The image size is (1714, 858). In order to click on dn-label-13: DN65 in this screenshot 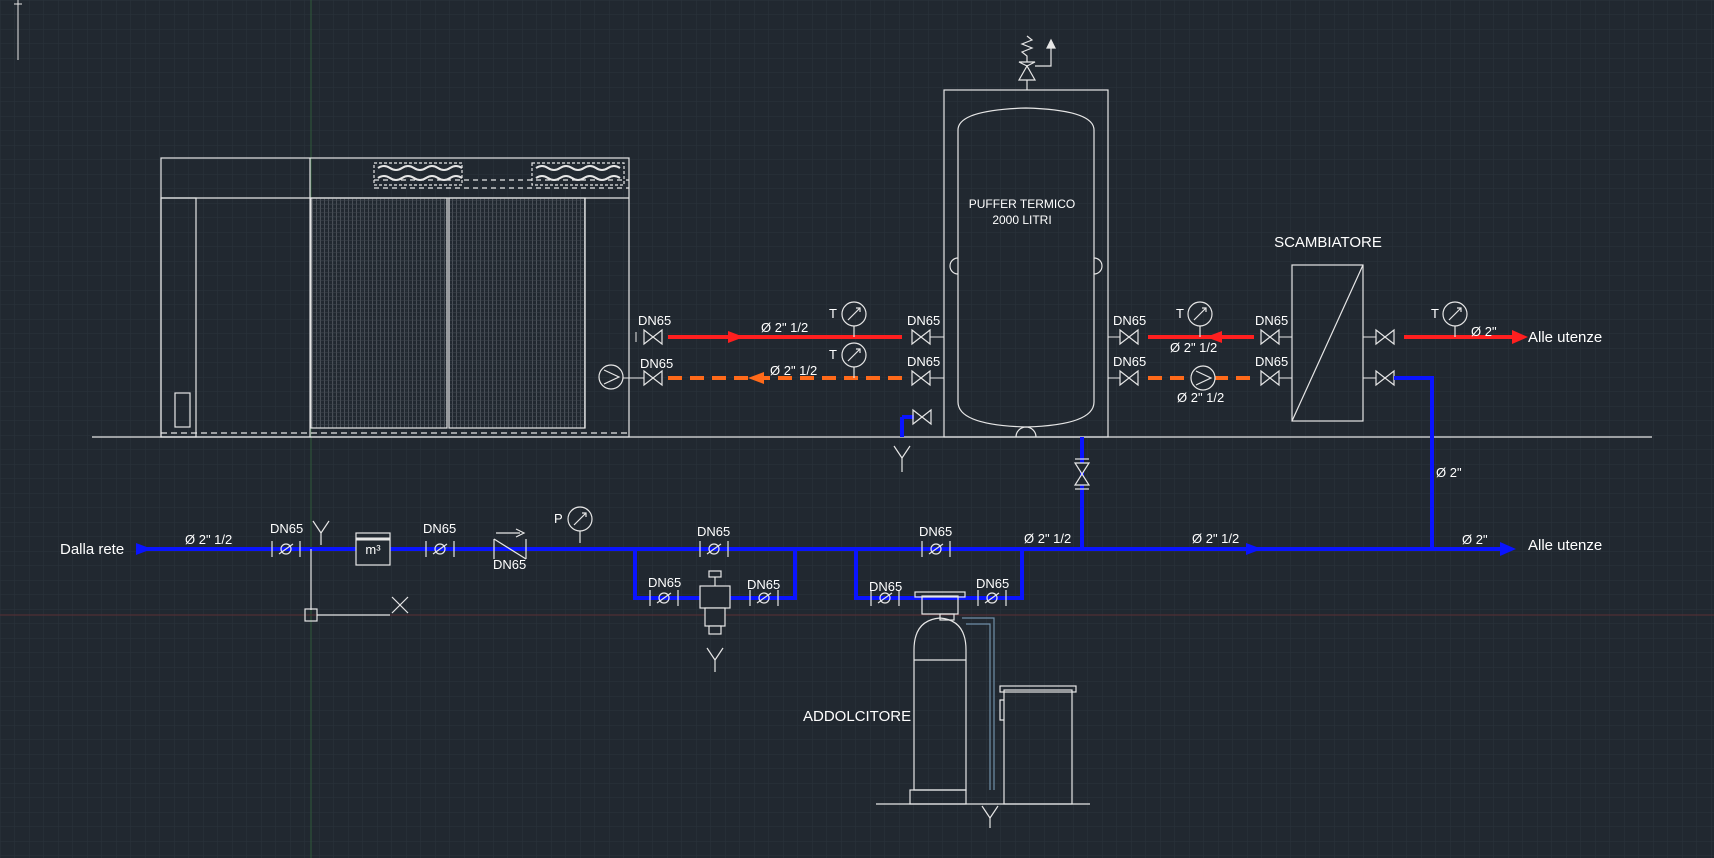, I will do `click(935, 531)`.